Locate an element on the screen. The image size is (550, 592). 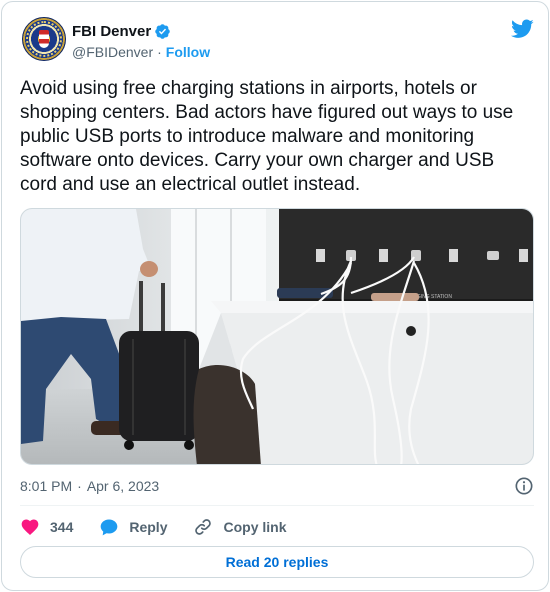
action-bar: 344 Reply Copy link is located at coordinates (166, 527).